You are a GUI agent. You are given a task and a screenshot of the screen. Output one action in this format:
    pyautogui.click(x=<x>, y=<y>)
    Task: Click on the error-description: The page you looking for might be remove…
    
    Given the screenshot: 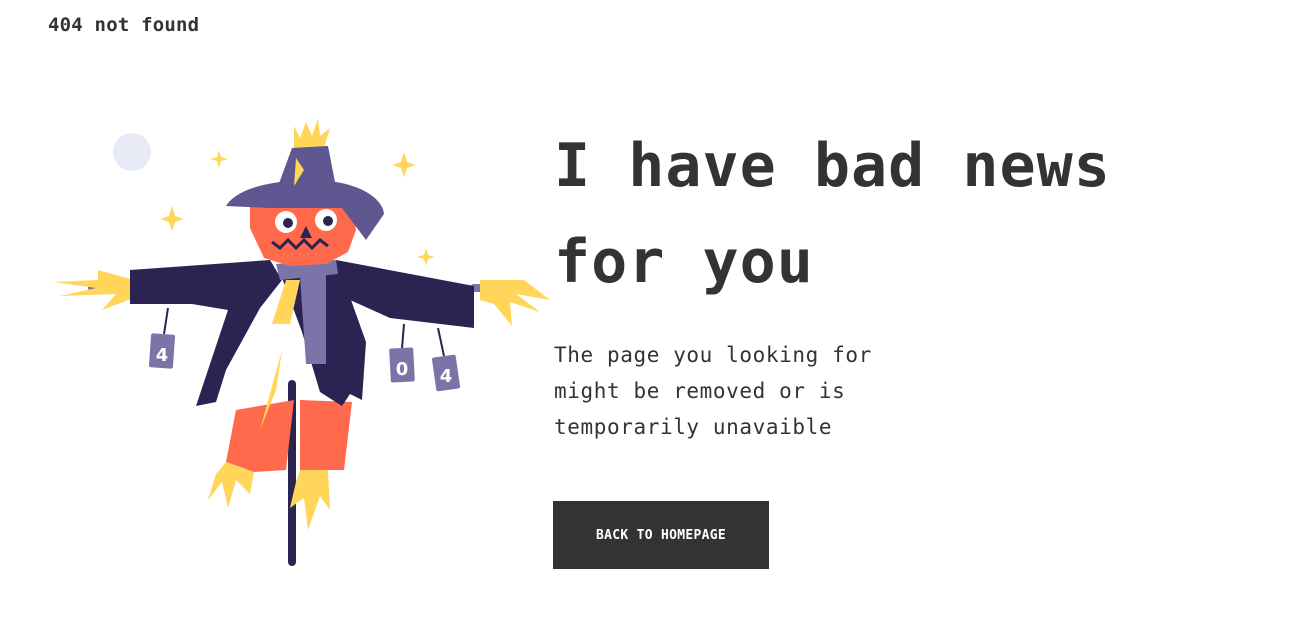 What is the action you would take?
    pyautogui.click(x=713, y=391)
    